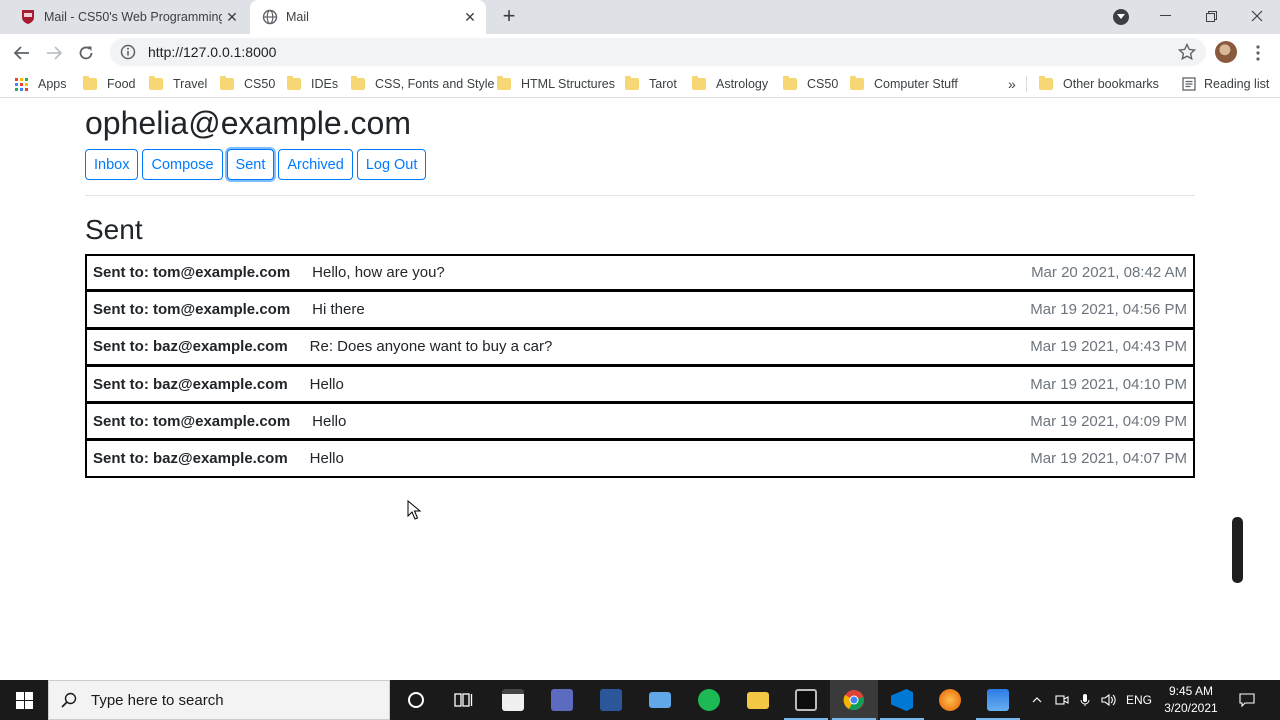  What do you see at coordinates (250, 164) in the screenshot?
I see `sent-button: Sent` at bounding box center [250, 164].